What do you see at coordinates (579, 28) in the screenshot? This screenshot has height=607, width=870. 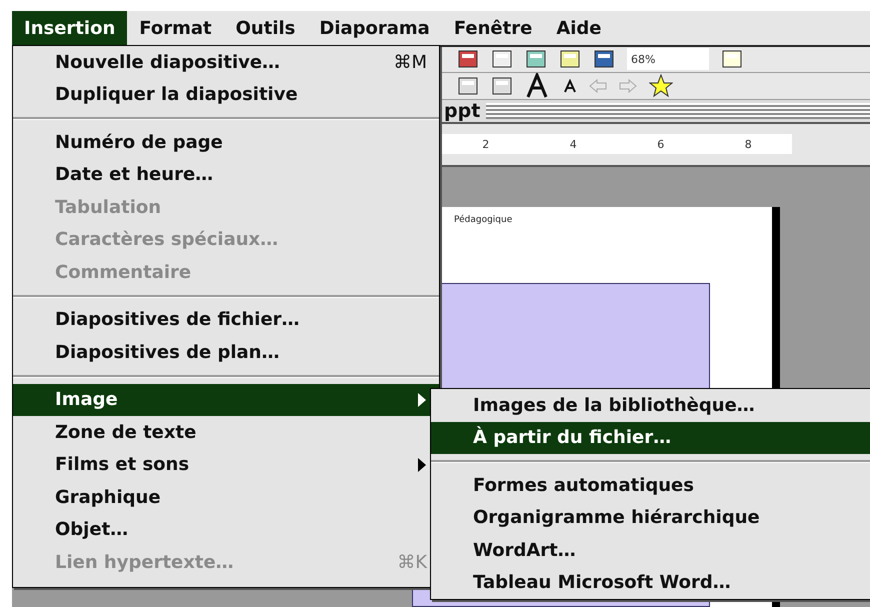 I see `menu-title: Aide` at bounding box center [579, 28].